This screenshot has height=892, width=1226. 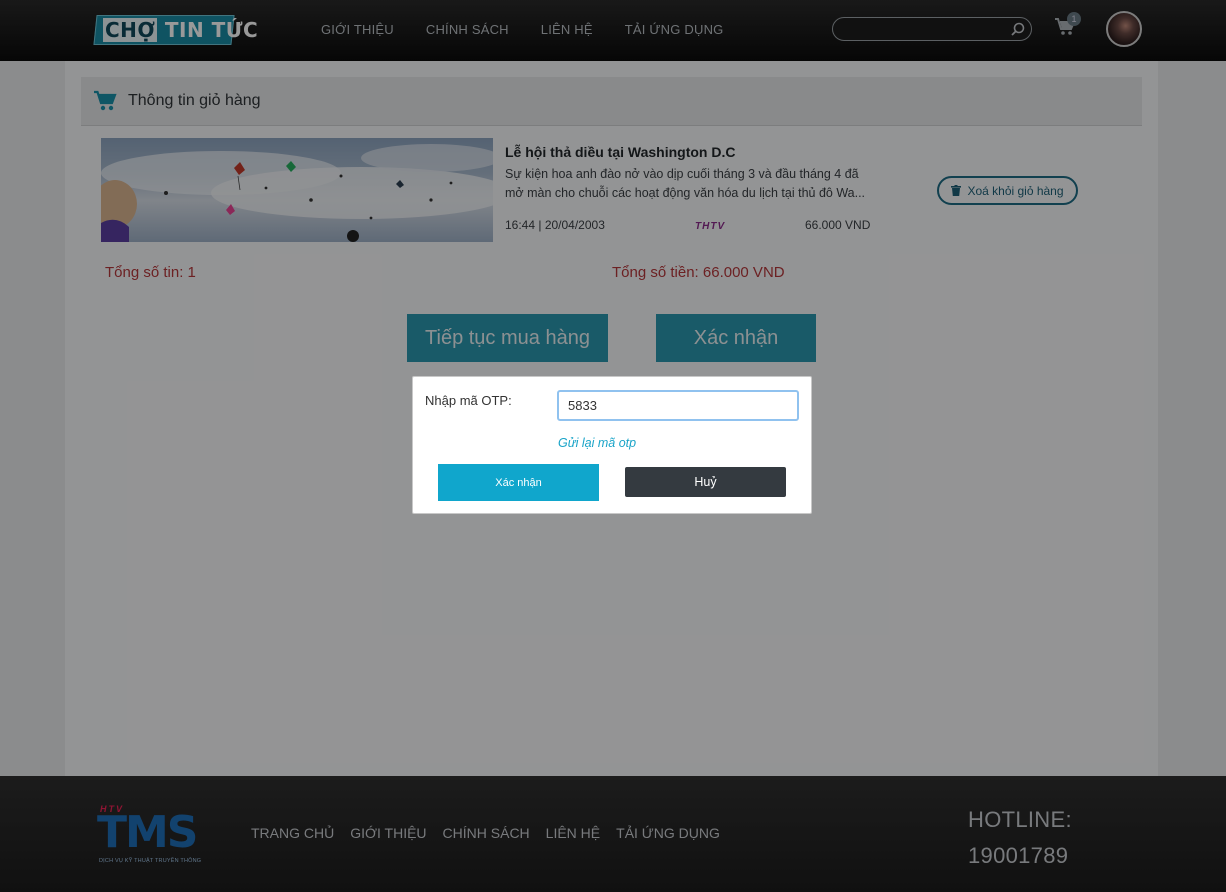 I want to click on resend-otp-link: Gửi lại mã otp, so click(x=597, y=443).